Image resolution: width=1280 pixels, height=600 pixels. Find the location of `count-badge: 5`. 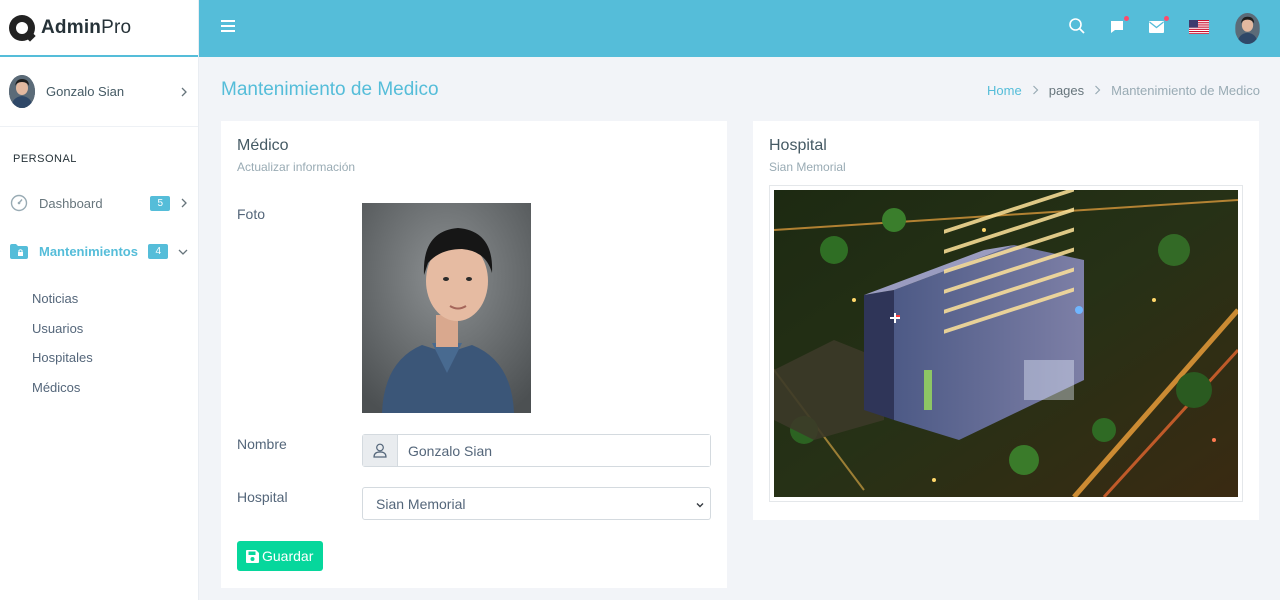

count-badge: 5 is located at coordinates (160, 203).